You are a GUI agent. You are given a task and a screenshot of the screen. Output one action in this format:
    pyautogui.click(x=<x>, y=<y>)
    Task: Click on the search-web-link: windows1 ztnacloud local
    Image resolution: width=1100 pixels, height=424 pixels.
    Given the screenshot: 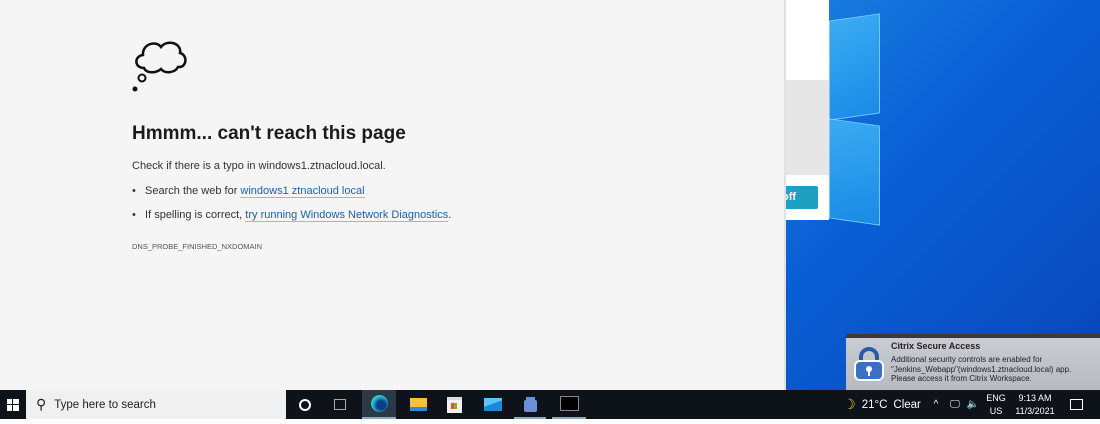 What is the action you would take?
    pyautogui.click(x=302, y=191)
    